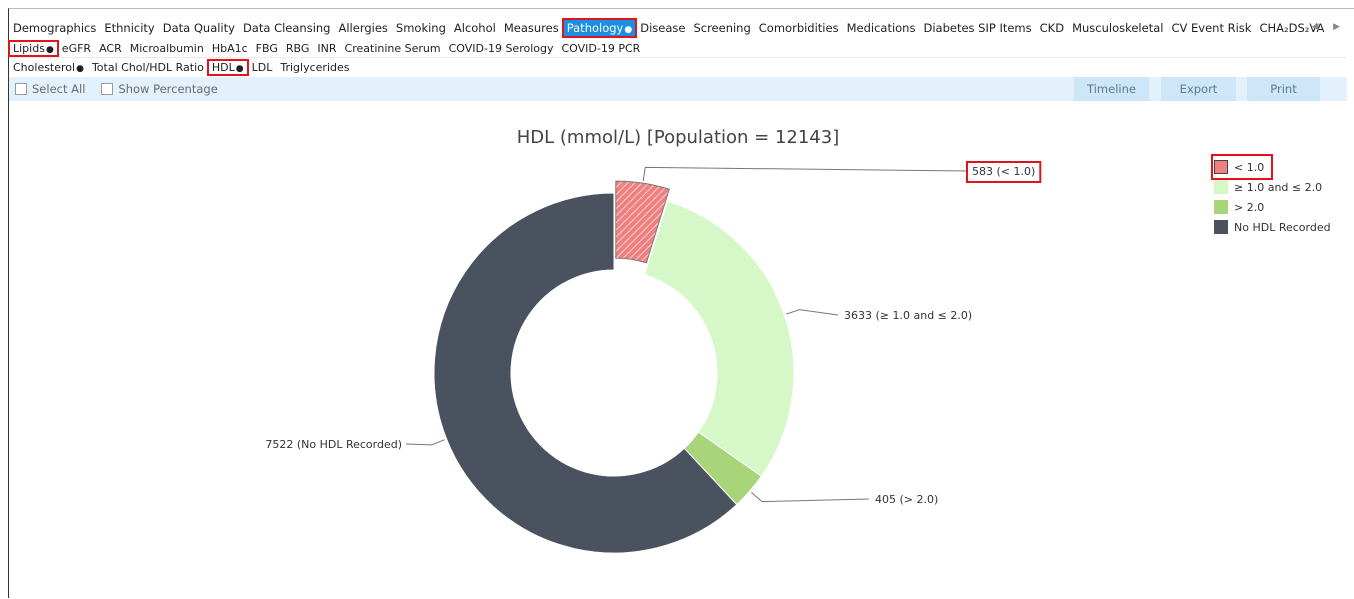 This screenshot has width=1354, height=599. I want to click on data-label-1-0: 583 (< 1.0), so click(1003, 171).